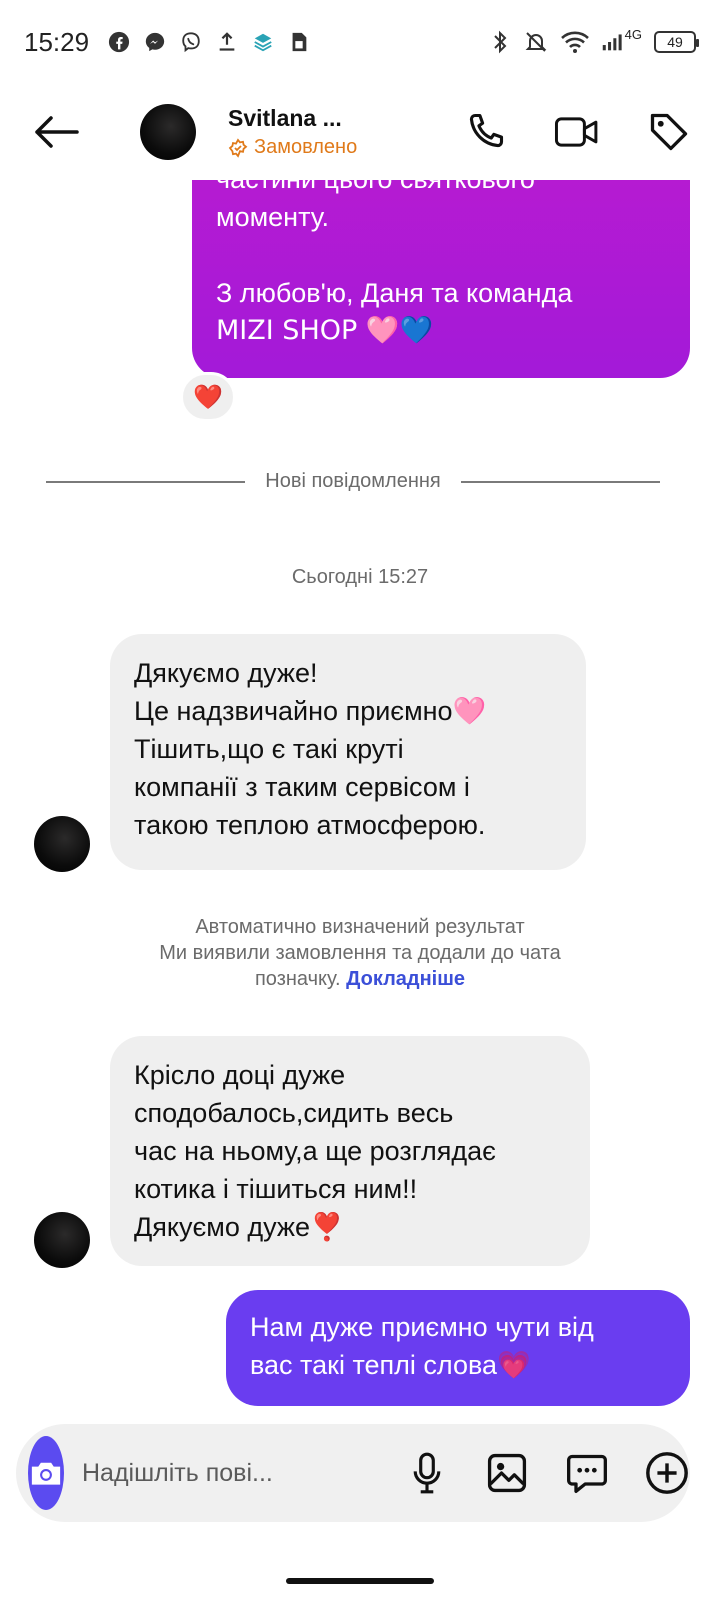 This screenshot has width=720, height=1600. What do you see at coordinates (500, 42) in the screenshot?
I see `bluetooth-icon` at bounding box center [500, 42].